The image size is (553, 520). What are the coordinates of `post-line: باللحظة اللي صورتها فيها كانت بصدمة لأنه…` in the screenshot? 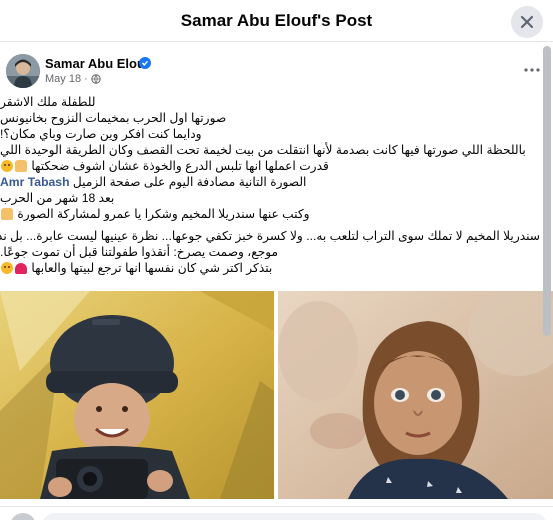 It's located at (263, 150).